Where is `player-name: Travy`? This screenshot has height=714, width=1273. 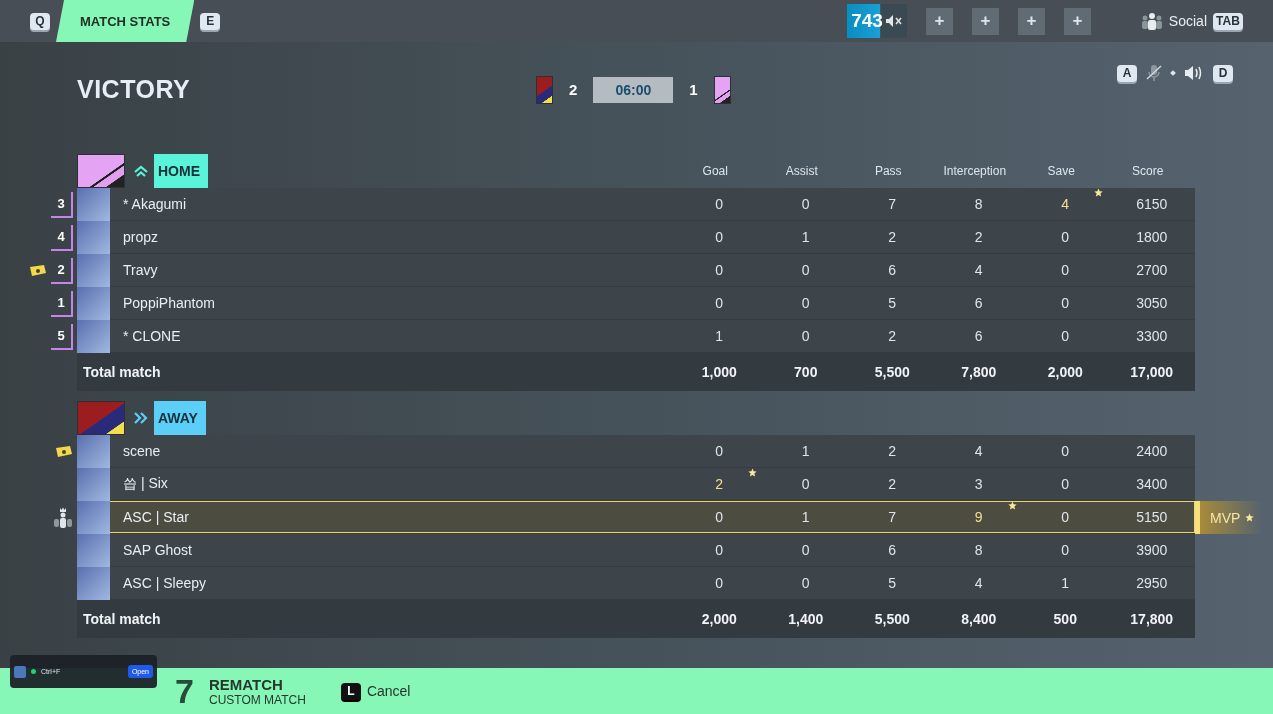 player-name: Travy is located at coordinates (141, 270).